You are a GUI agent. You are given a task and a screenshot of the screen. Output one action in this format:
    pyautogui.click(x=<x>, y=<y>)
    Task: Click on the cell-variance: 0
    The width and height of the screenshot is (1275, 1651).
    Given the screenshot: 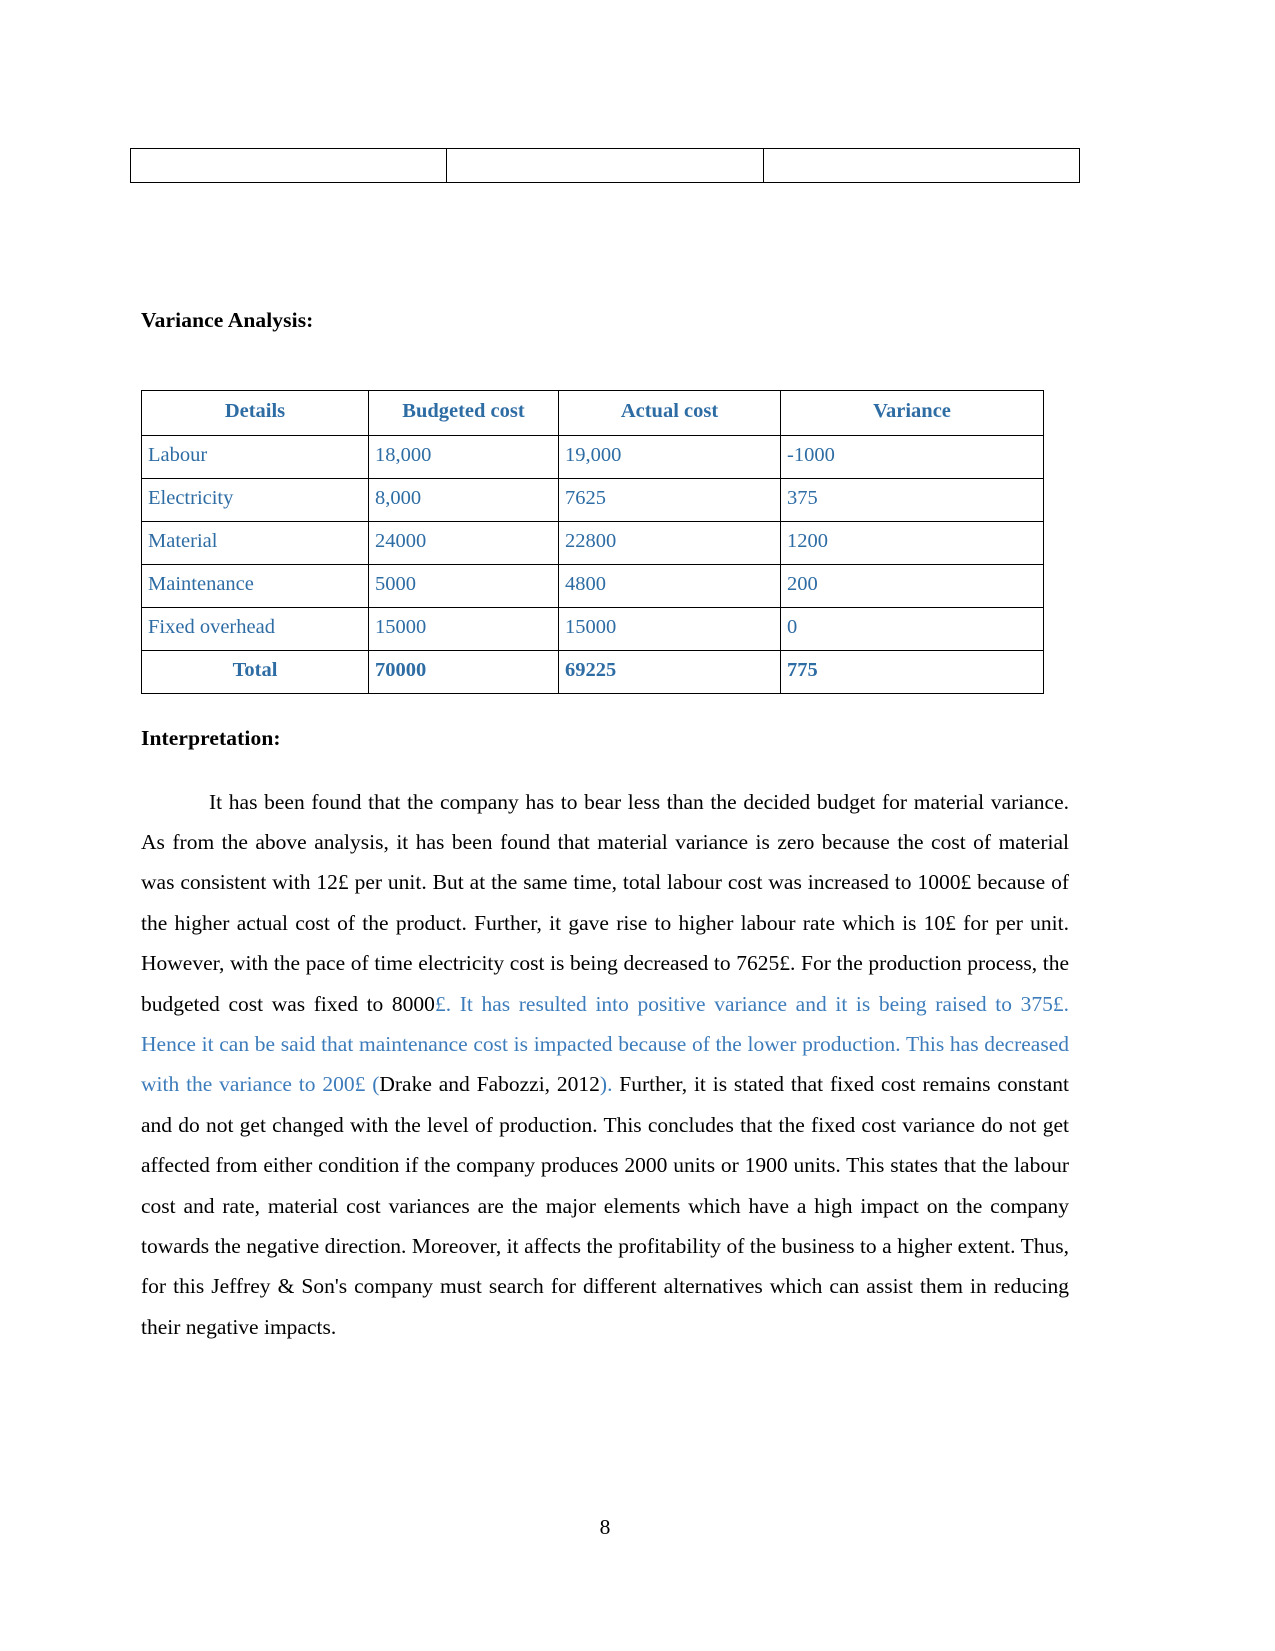 What is the action you would take?
    pyautogui.click(x=912, y=629)
    